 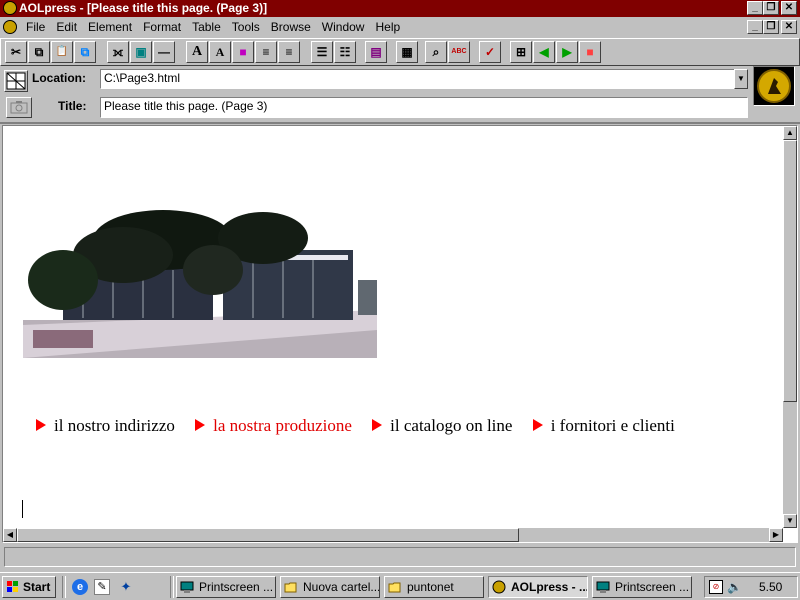 I want to click on menu-format: Format, so click(x=164, y=27).